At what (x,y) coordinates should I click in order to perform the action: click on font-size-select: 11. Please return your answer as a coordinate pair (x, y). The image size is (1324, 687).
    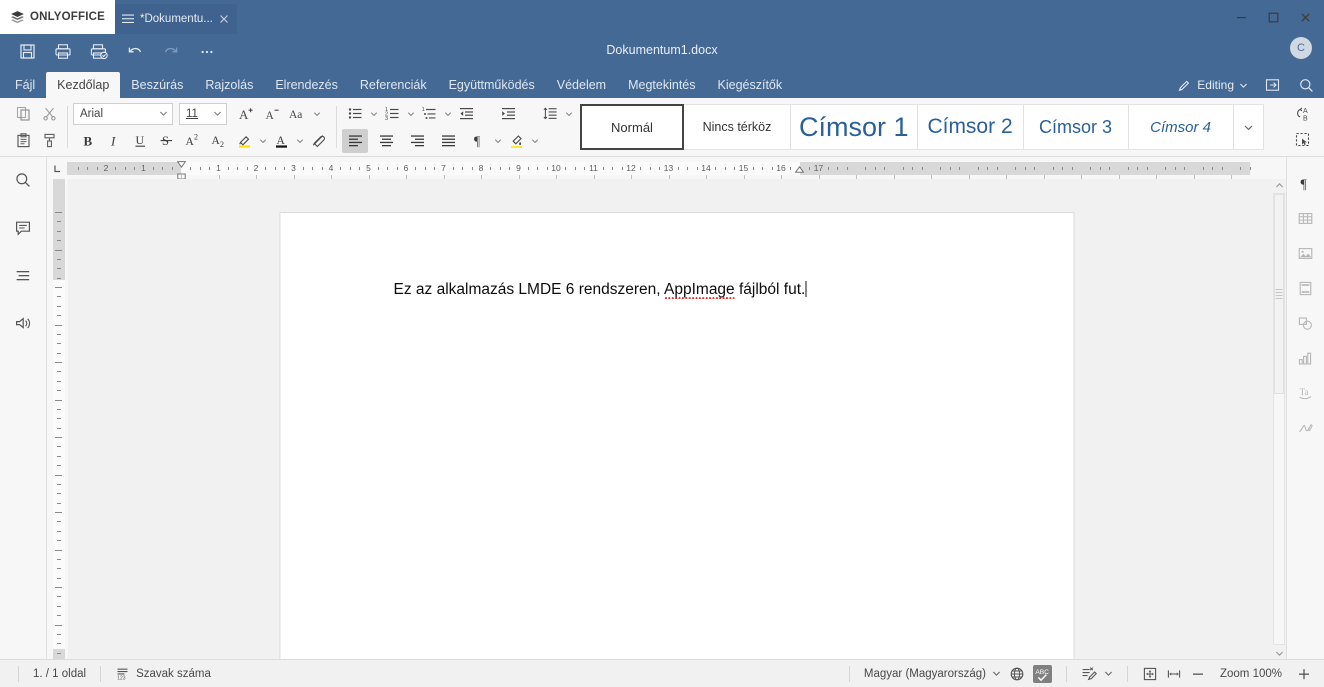
    Looking at the image, I should click on (203, 113).